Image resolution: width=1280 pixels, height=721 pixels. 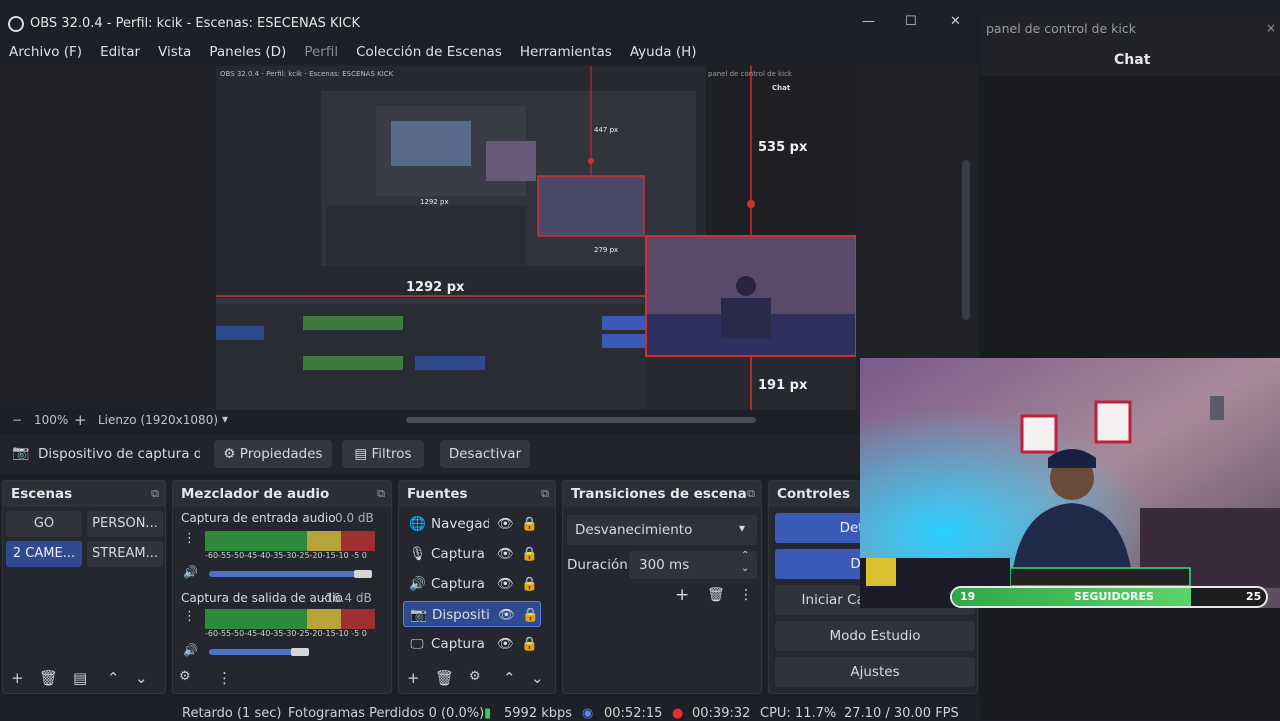 What do you see at coordinates (664, 565) in the screenshot?
I see `duration-value: 300 ms` at bounding box center [664, 565].